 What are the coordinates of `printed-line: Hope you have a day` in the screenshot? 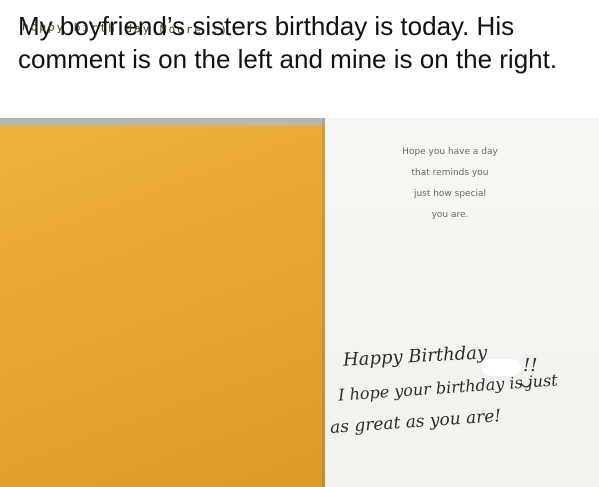 It's located at (450, 152).